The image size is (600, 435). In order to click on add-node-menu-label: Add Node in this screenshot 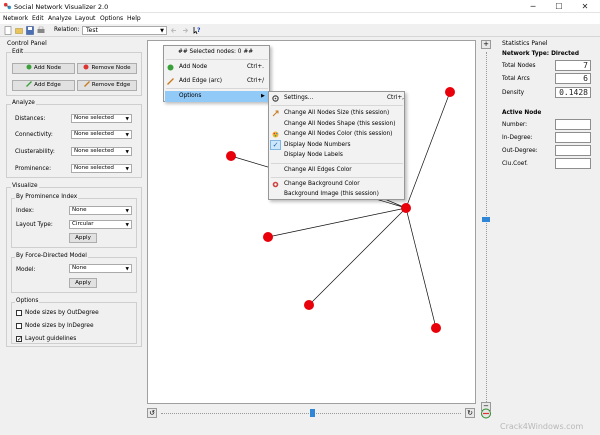, I will do `click(193, 67)`.